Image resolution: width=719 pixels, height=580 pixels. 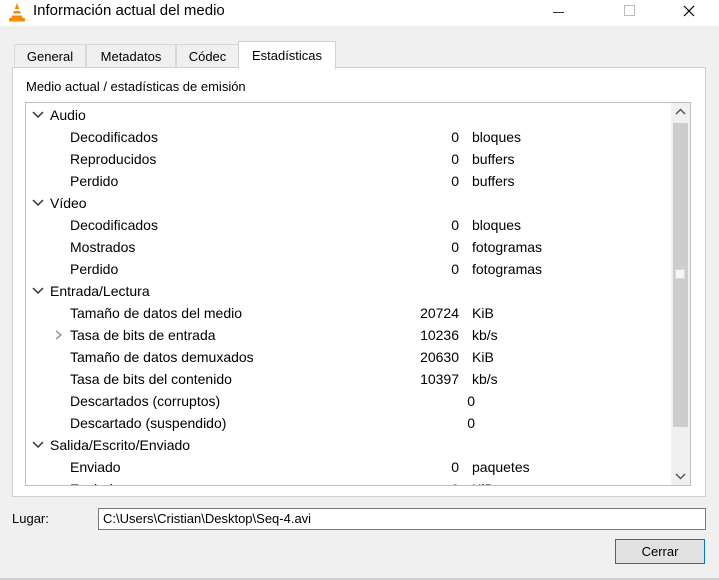 What do you see at coordinates (100, 291) in the screenshot?
I see `group-label: Entrada/Lectura` at bounding box center [100, 291].